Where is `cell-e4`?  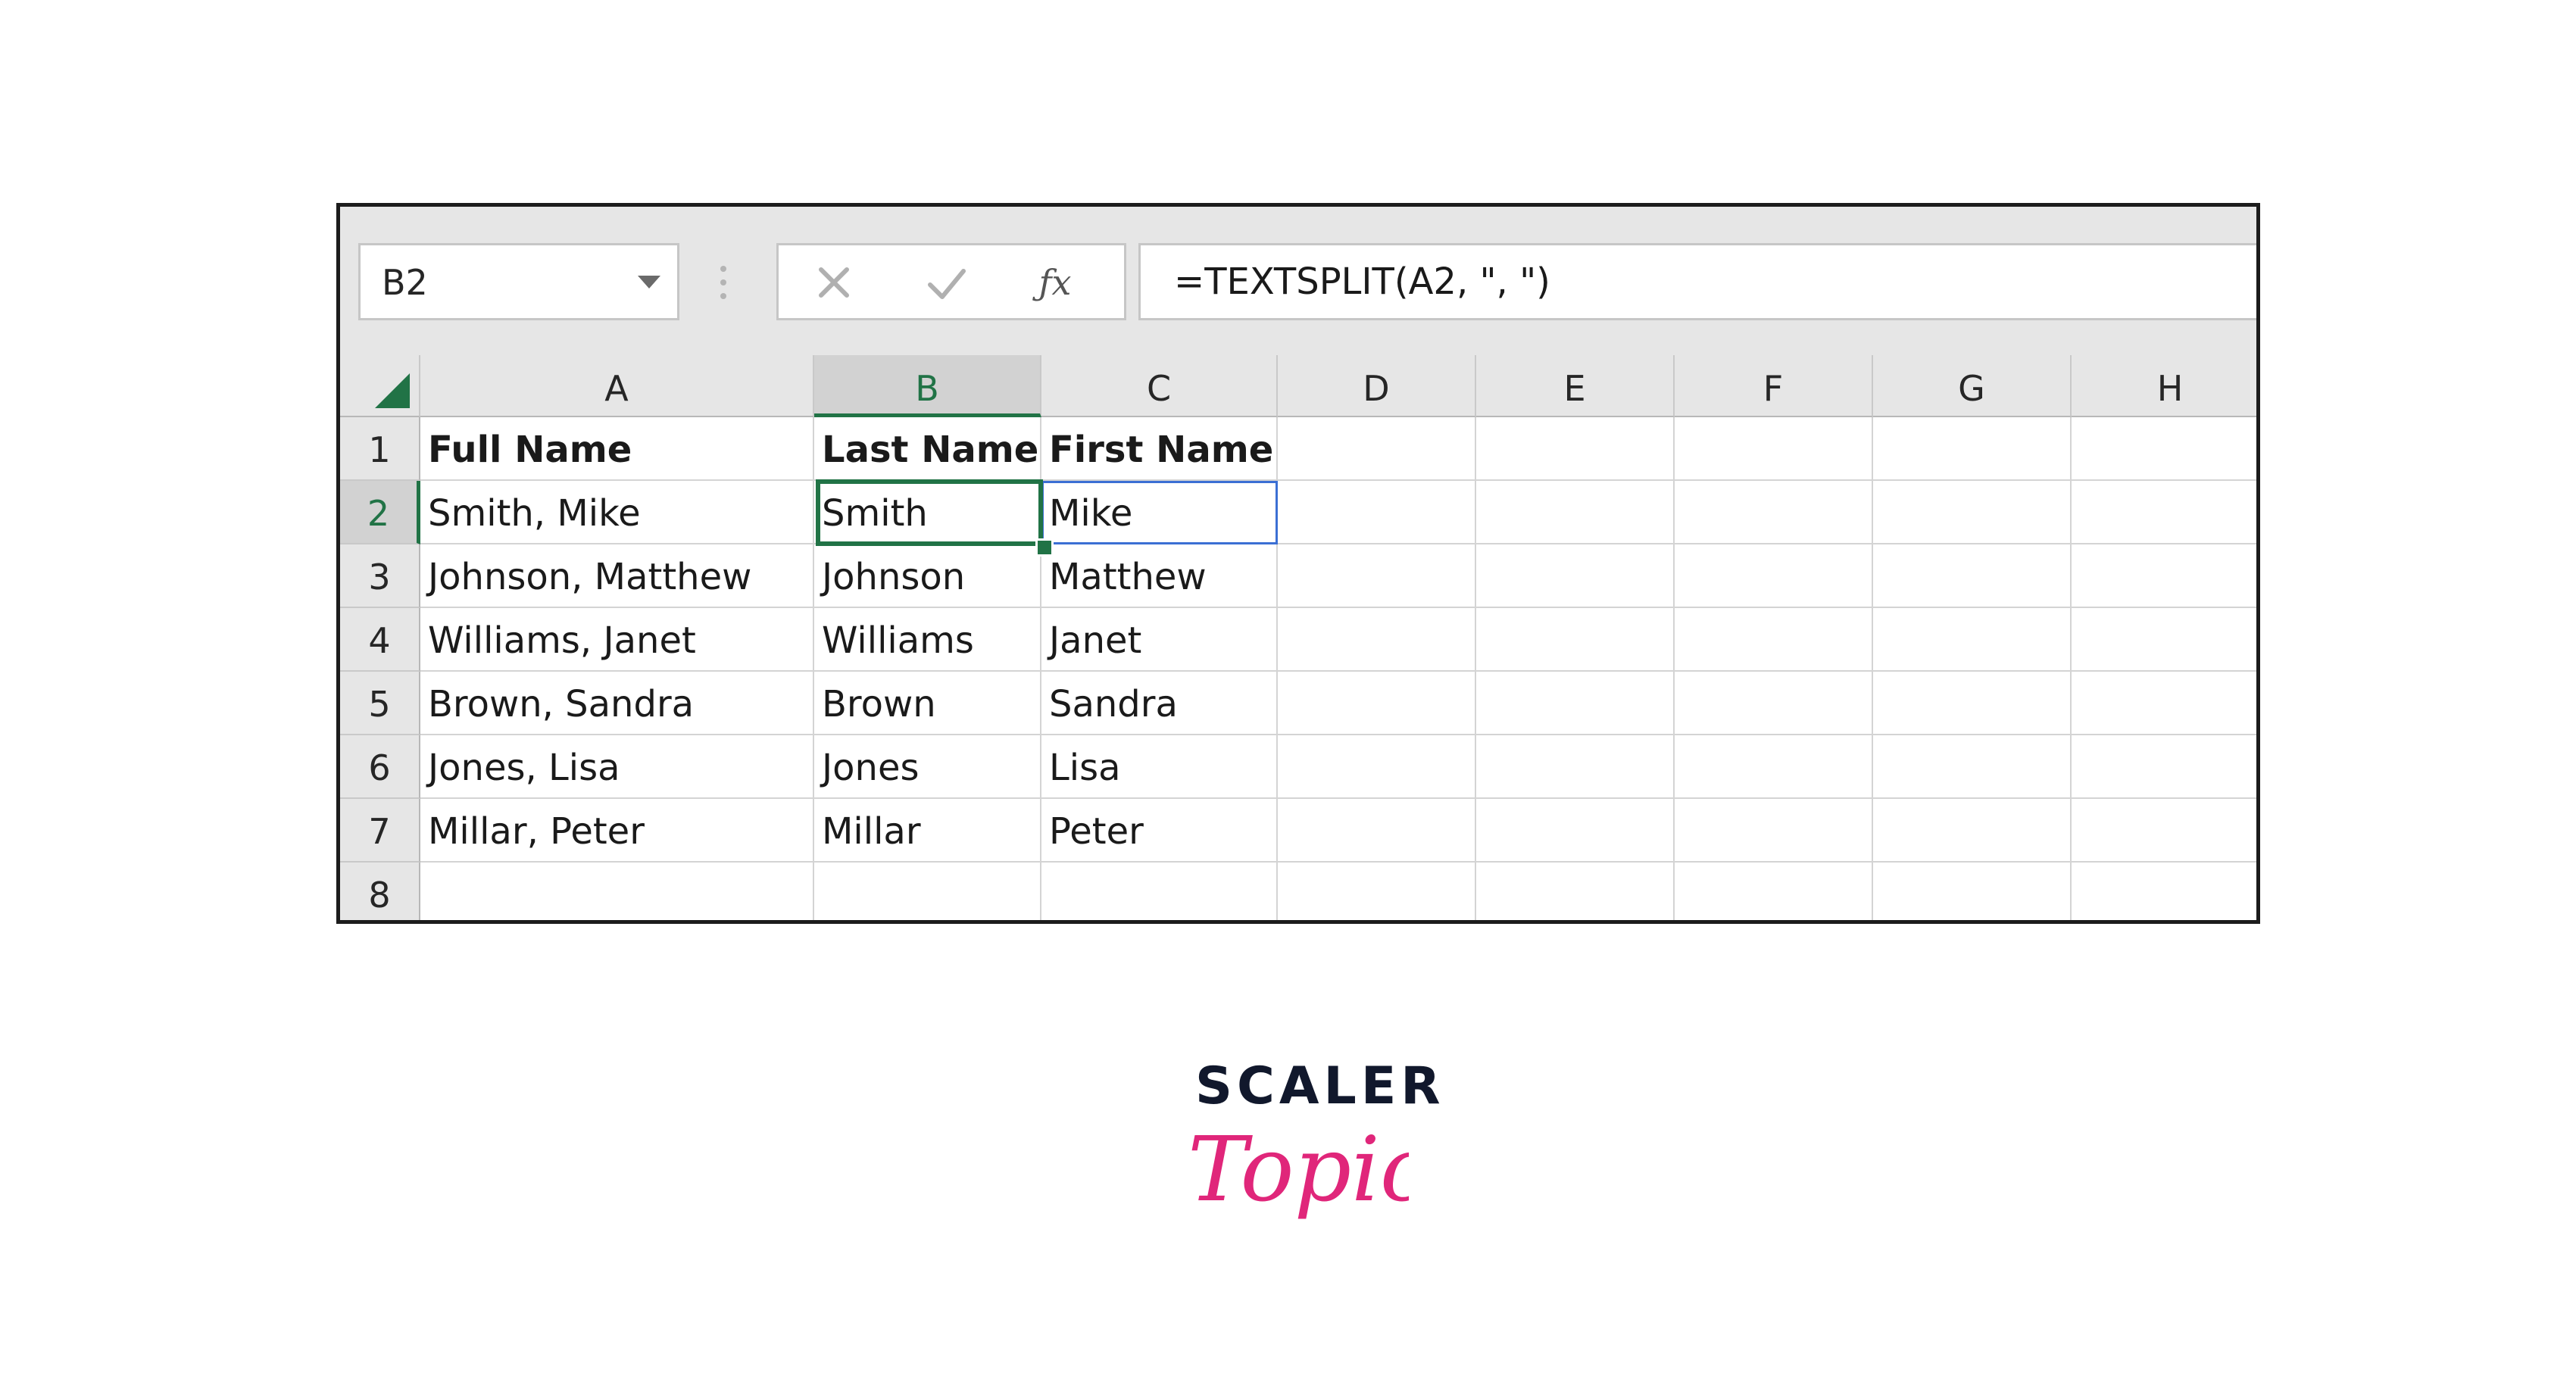
cell-e4 is located at coordinates (1576, 640).